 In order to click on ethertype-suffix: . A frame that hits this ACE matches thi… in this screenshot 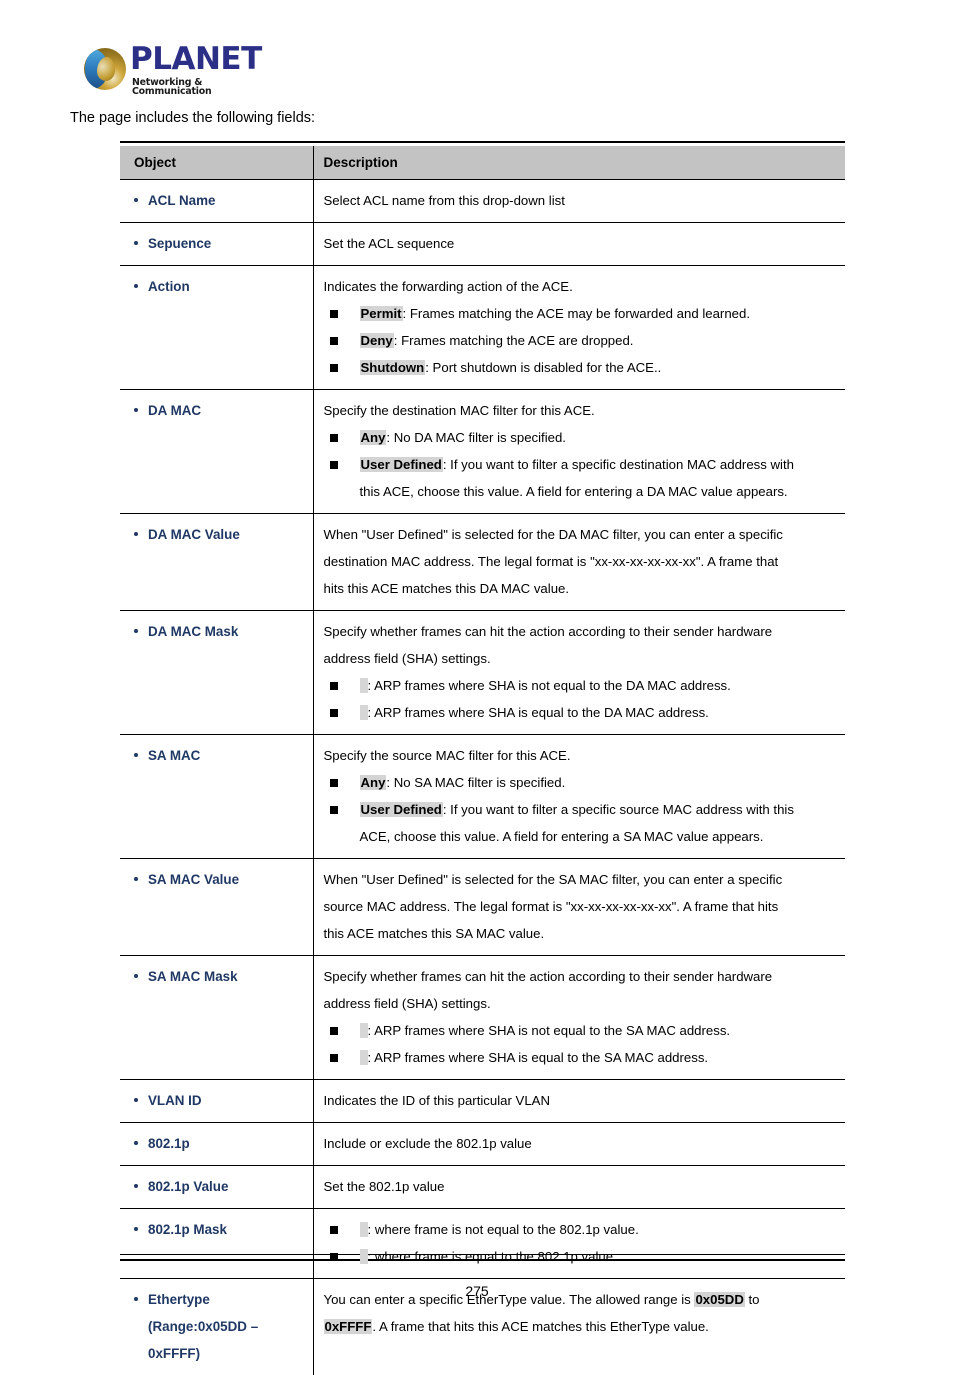, I will do `click(540, 1326)`.